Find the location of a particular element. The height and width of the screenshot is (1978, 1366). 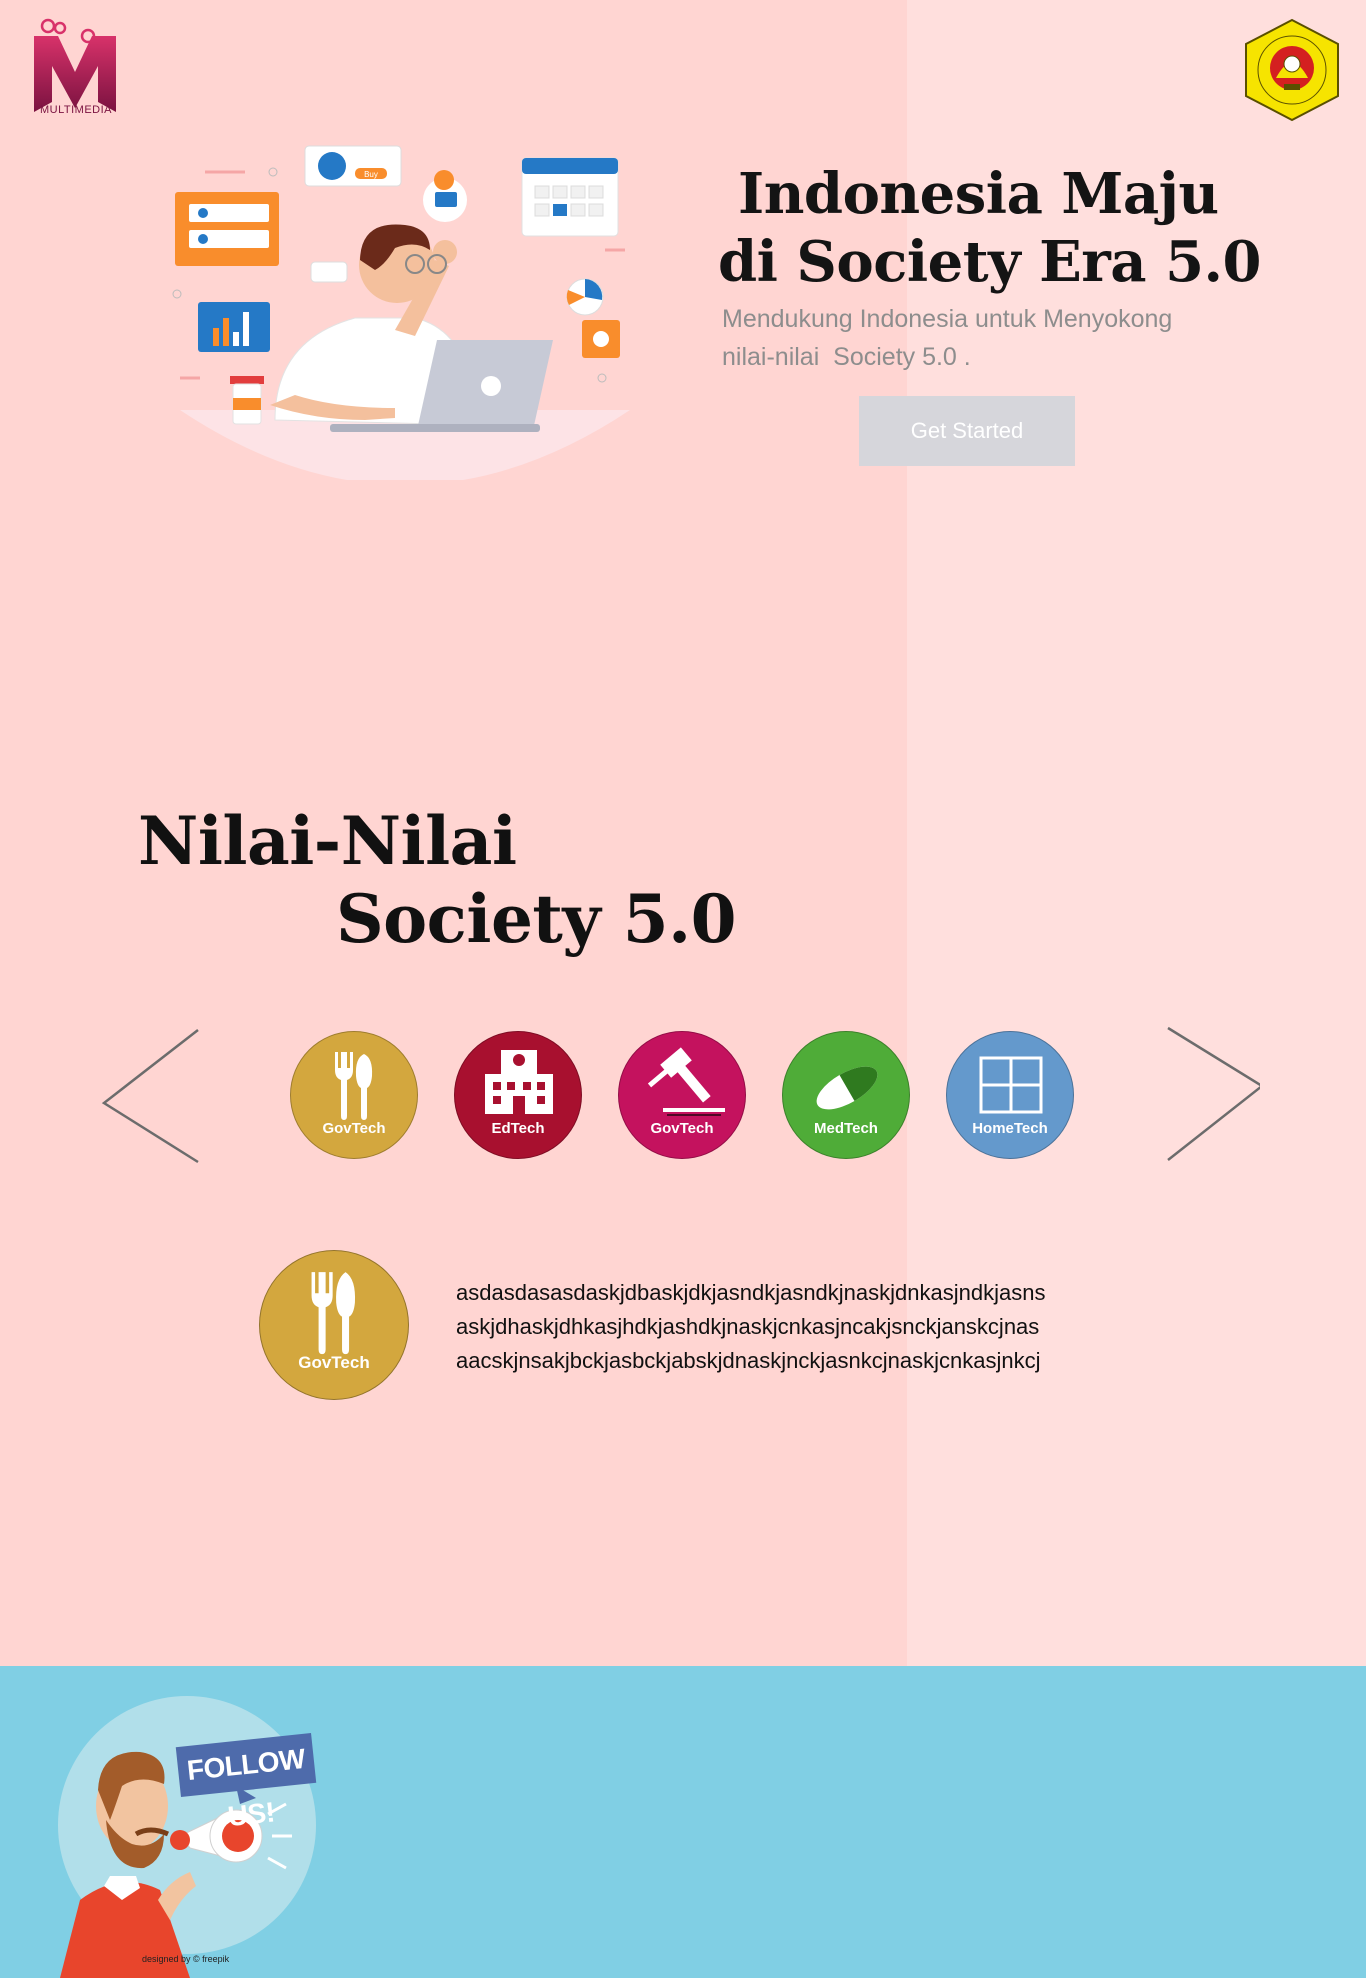

carousel-item-label: EdTech is located at coordinates (518, 1128).